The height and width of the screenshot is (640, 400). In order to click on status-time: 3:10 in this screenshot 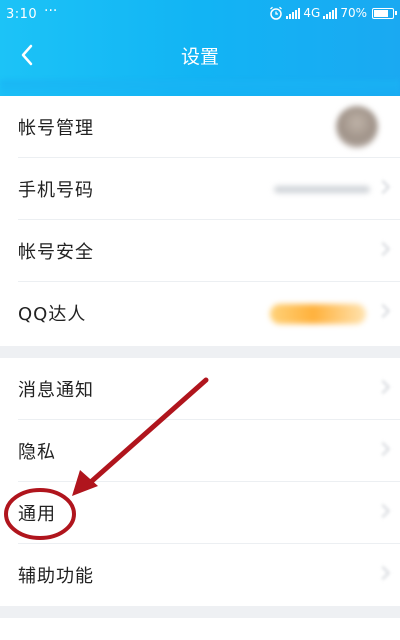, I will do `click(22, 14)`.